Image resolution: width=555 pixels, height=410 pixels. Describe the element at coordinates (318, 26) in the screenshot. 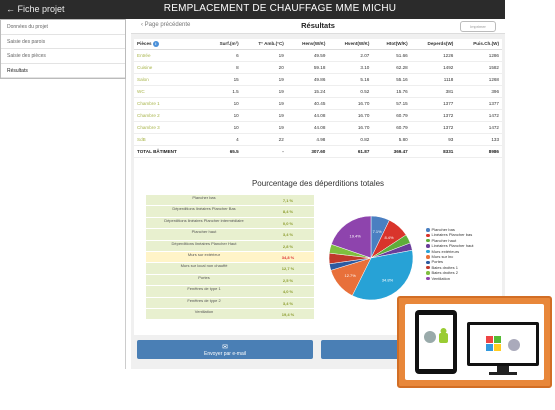

I see `results-header: ‹ Page précédente Résultats Imprimer` at that location.